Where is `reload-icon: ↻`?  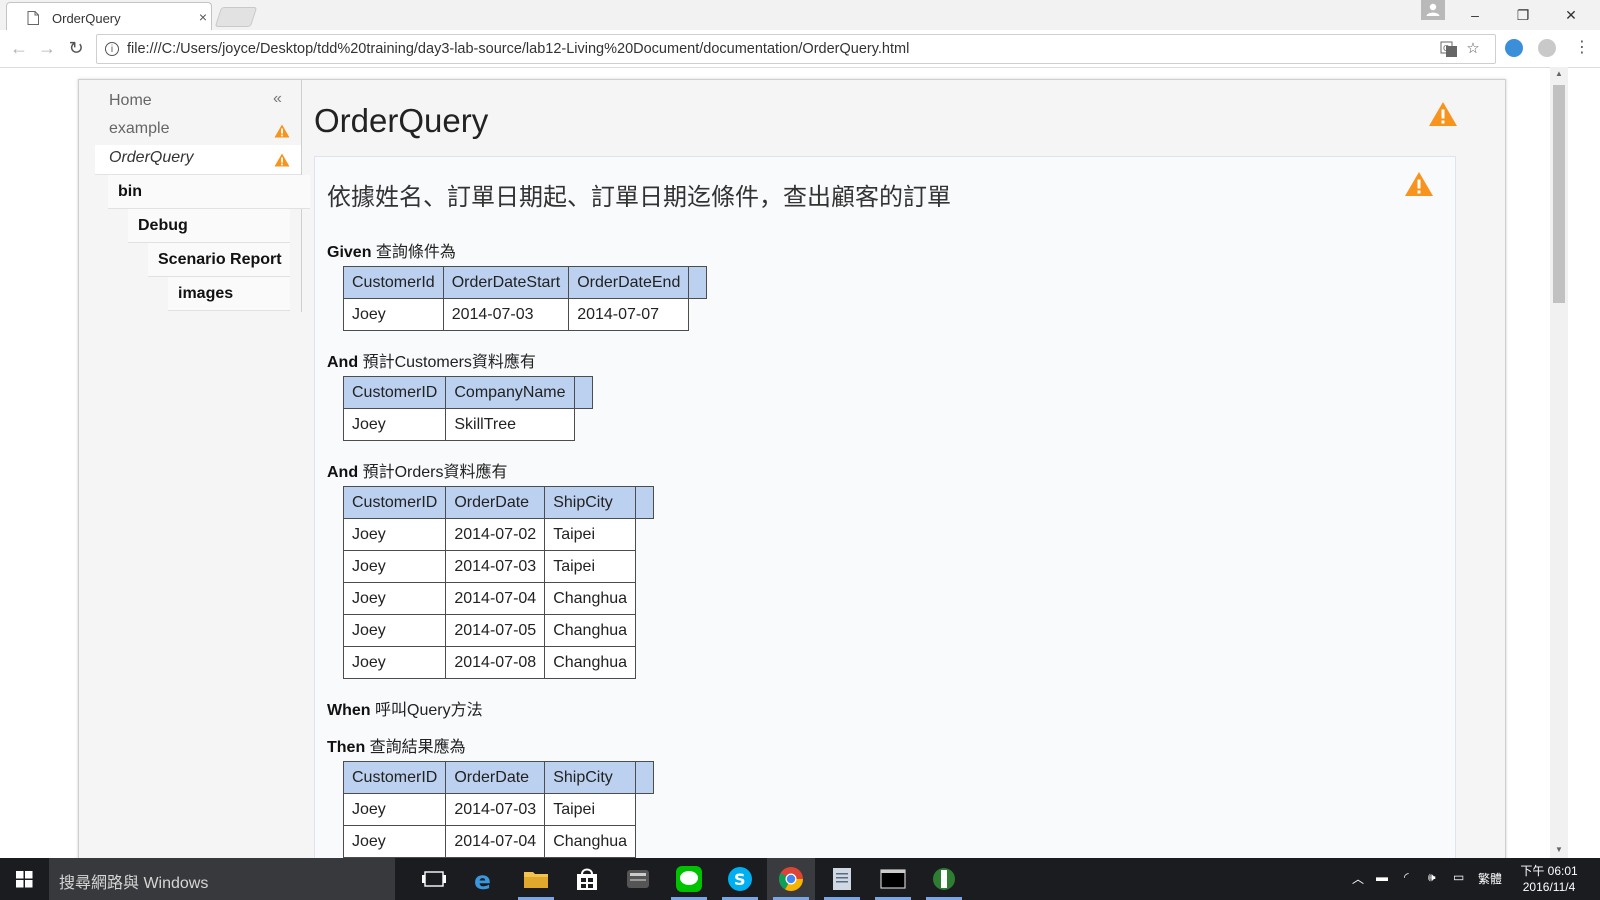 reload-icon: ↻ is located at coordinates (76, 48).